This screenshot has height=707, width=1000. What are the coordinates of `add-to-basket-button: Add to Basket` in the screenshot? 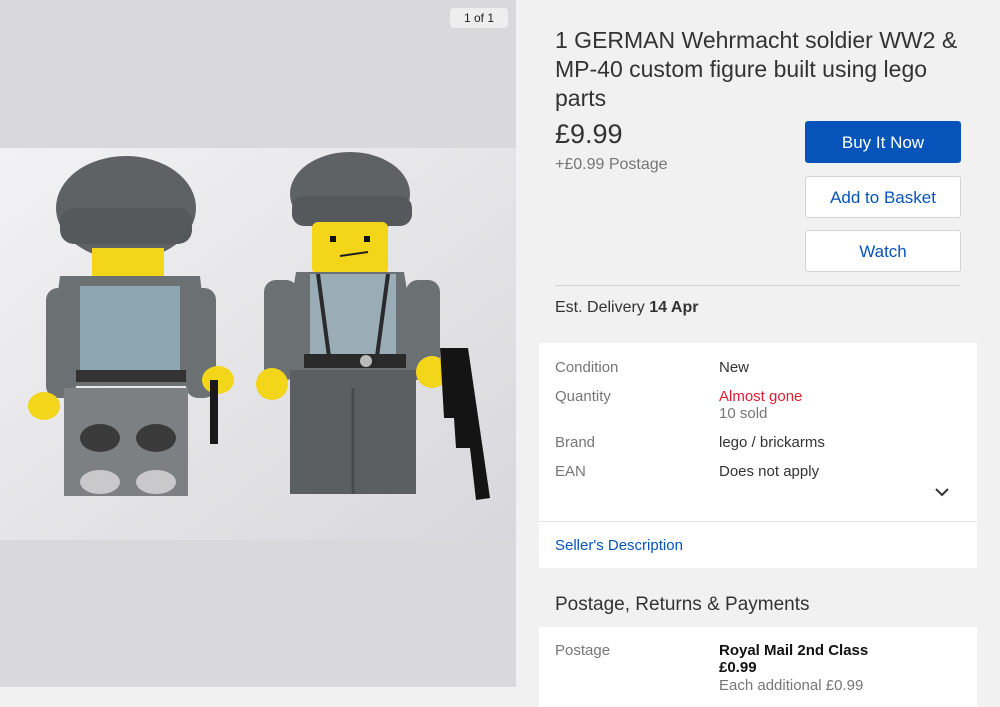 It's located at (883, 197).